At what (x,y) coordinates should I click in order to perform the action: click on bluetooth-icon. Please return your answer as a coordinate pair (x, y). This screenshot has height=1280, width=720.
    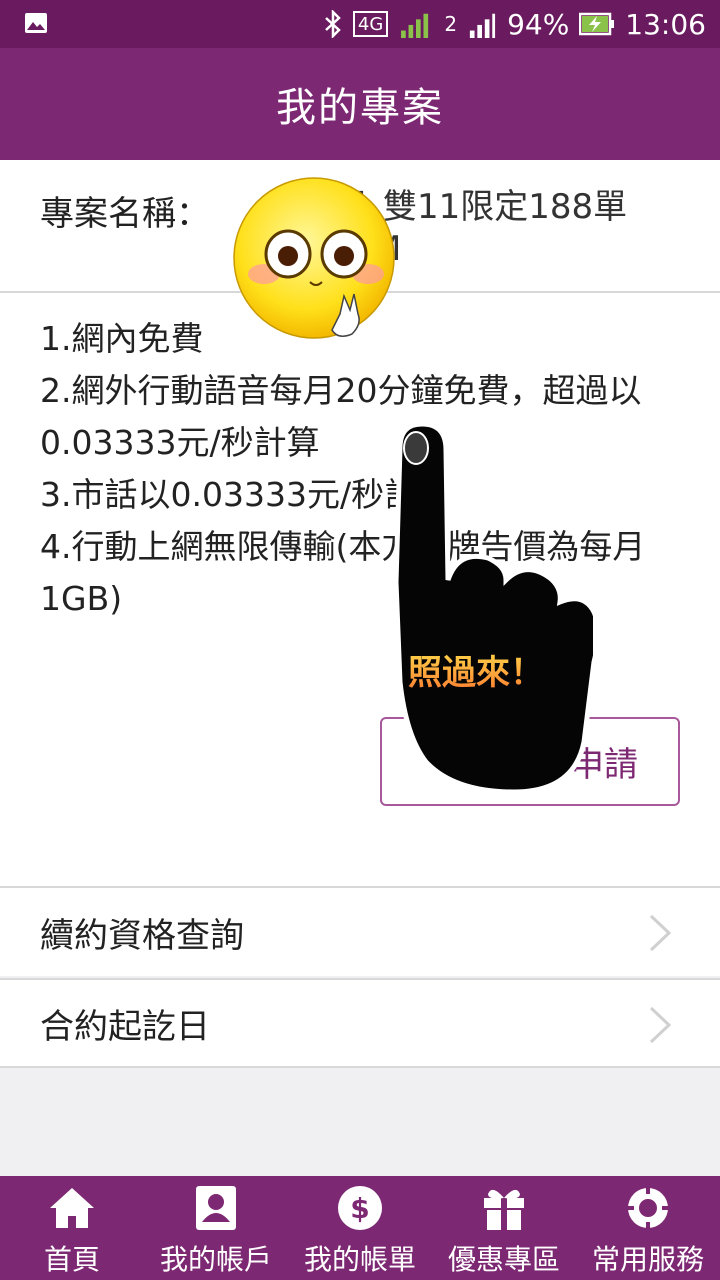
    Looking at the image, I should click on (333, 24).